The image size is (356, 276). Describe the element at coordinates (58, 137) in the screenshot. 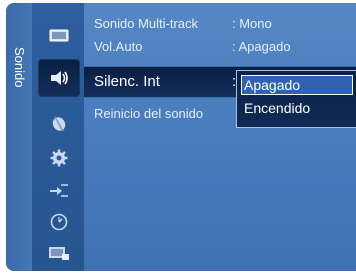

I see `icon-column` at that location.